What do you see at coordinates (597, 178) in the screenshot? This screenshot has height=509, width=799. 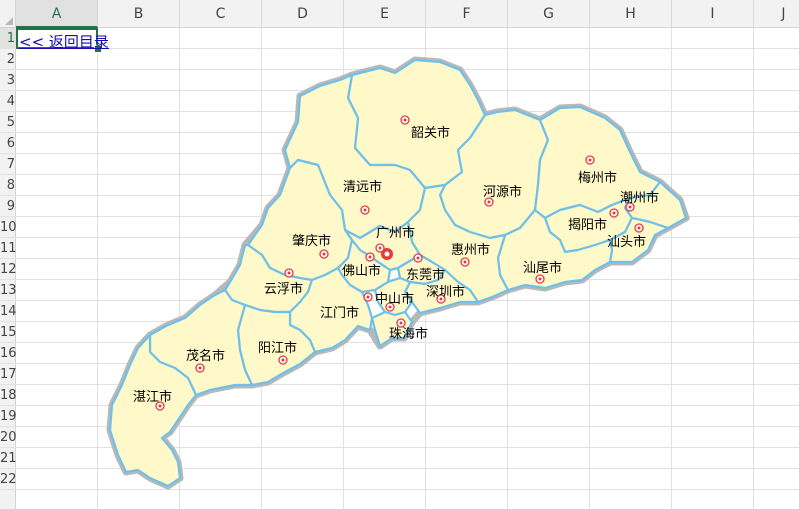 I see `city-label: 梅州市` at bounding box center [597, 178].